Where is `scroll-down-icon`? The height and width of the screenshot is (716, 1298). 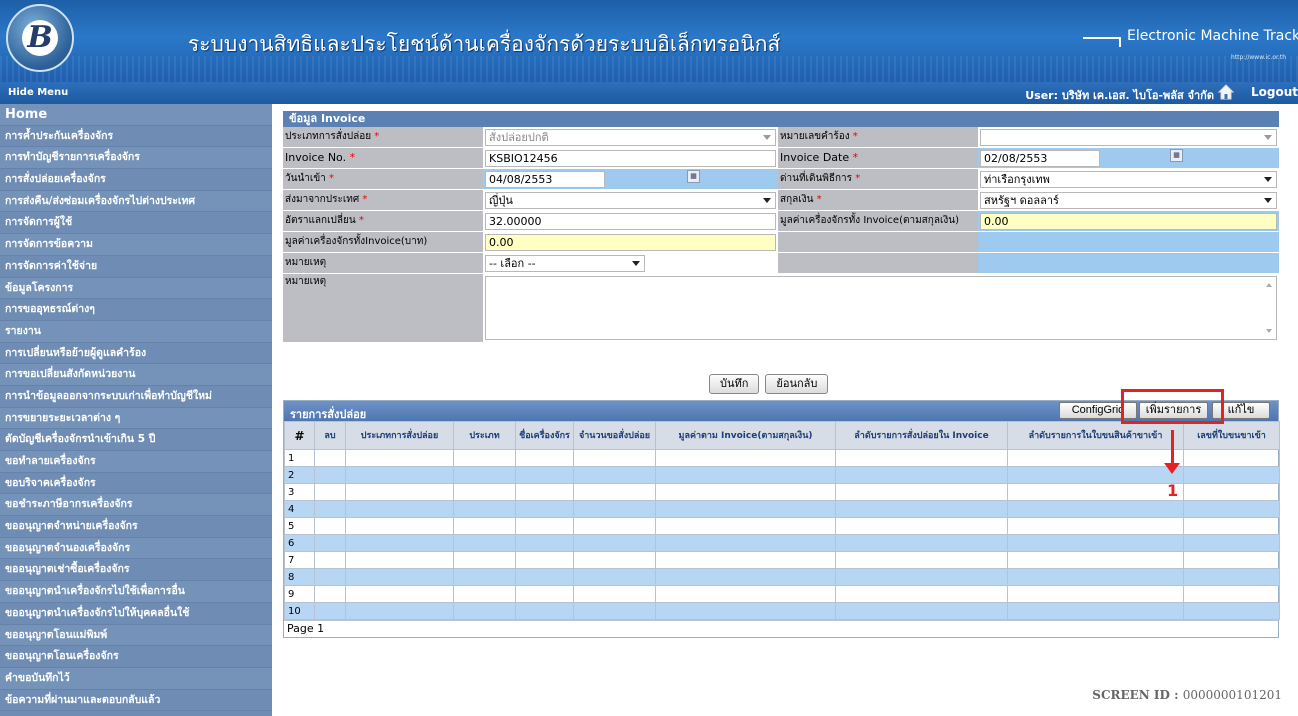
scroll-down-icon is located at coordinates (1269, 331).